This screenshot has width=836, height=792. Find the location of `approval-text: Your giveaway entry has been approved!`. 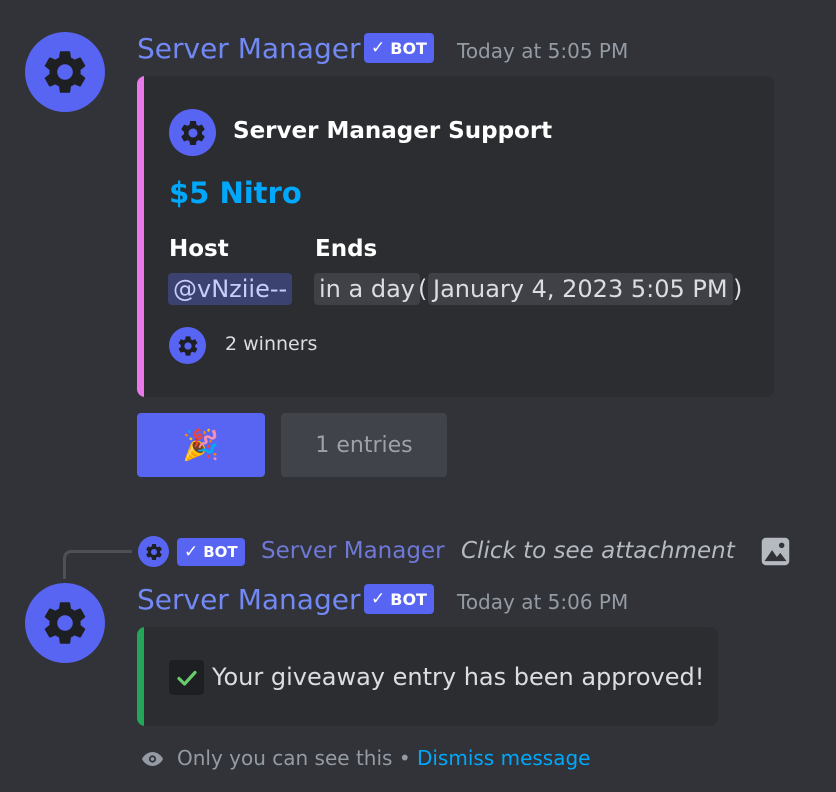

approval-text: Your giveaway entry has been approved! is located at coordinates (458, 677).